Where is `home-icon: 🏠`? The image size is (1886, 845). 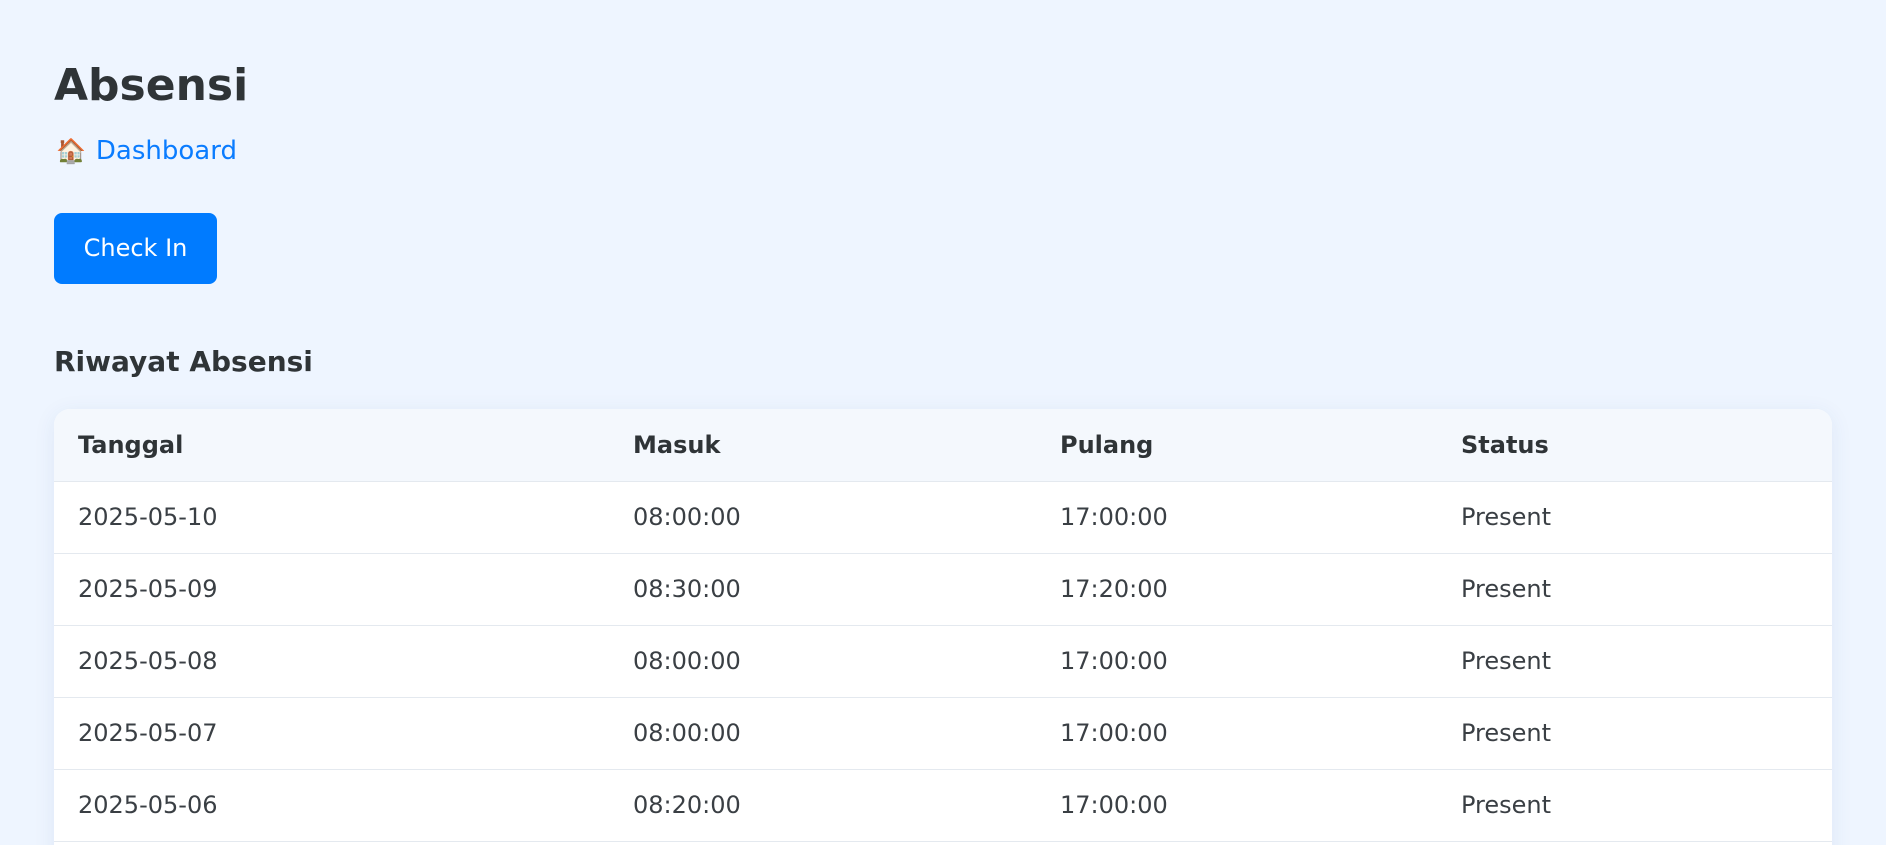 home-icon: 🏠 is located at coordinates (71, 151).